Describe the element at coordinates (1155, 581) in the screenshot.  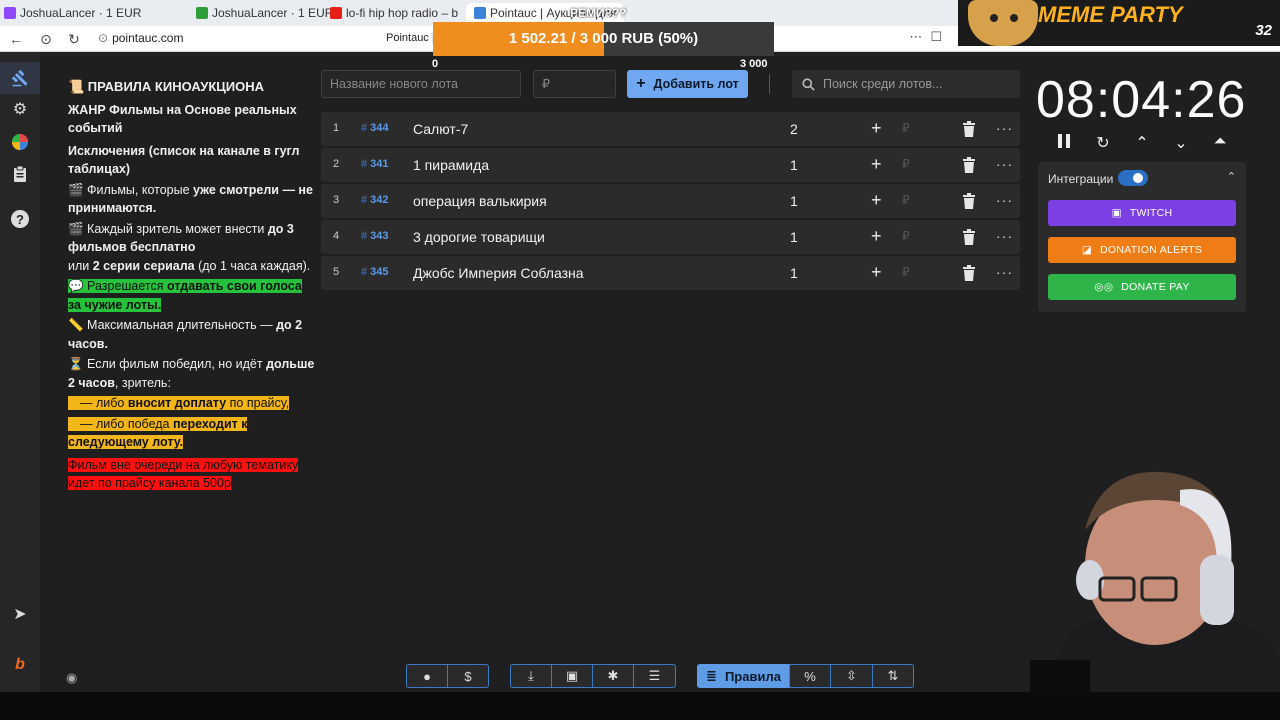
I see `webcam-overlay` at that location.